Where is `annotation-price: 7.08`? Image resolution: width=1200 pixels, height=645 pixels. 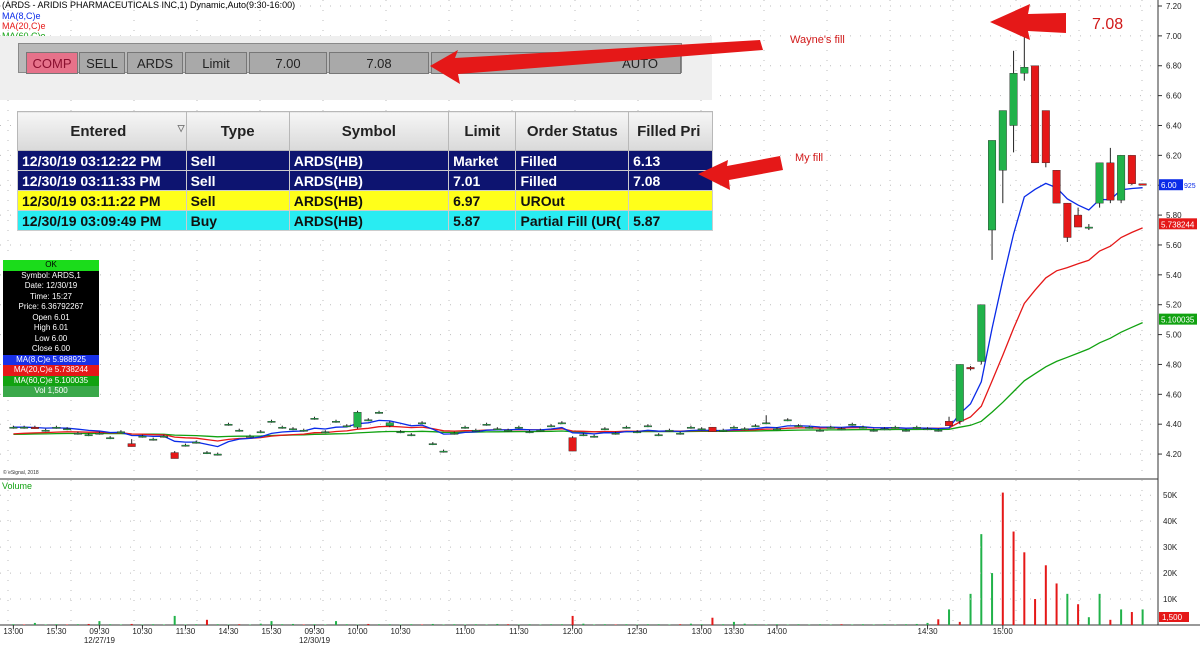 annotation-price: 7.08 is located at coordinates (1108, 24).